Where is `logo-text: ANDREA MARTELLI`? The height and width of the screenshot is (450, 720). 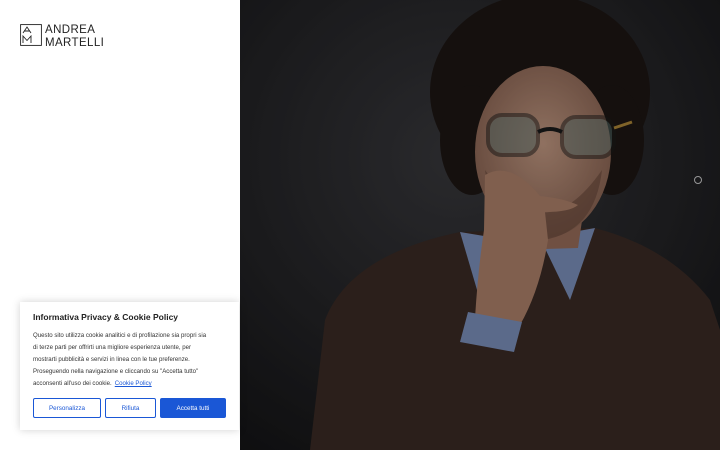
logo-text: ANDREA MARTELLI is located at coordinates (74, 36).